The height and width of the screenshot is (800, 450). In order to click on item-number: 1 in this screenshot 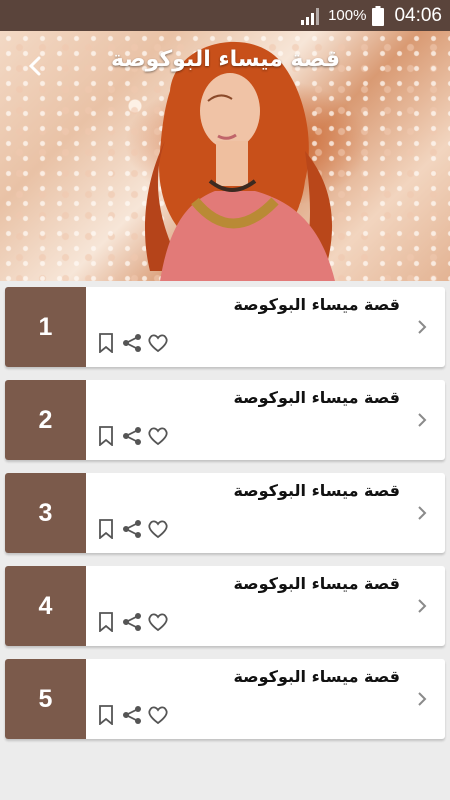, I will do `click(45, 327)`.